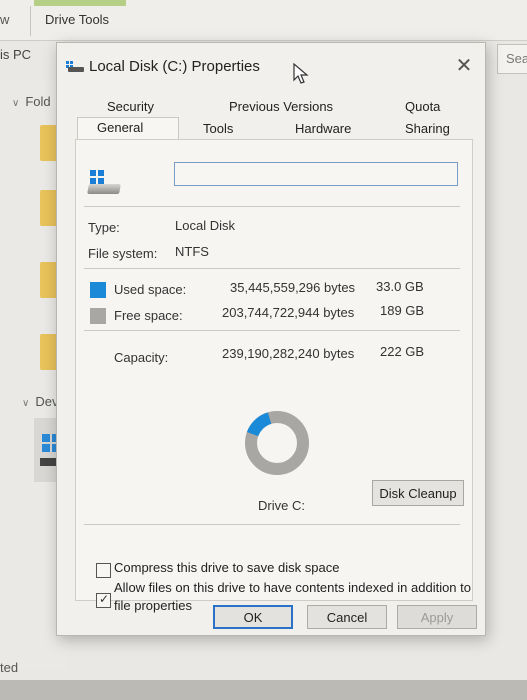  What do you see at coordinates (47, 401) in the screenshot?
I see `nav-devices-label: Dev` at bounding box center [47, 401].